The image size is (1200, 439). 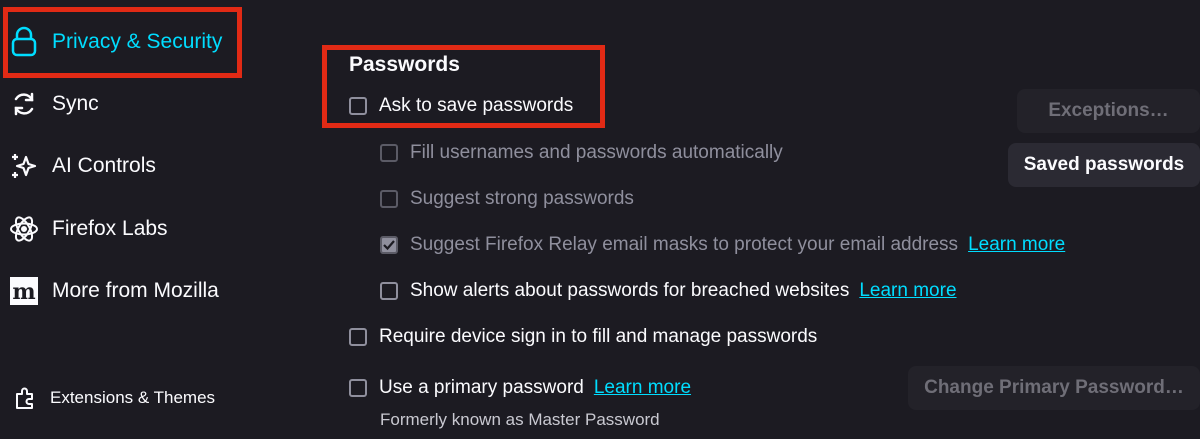 What do you see at coordinates (520, 419) in the screenshot?
I see `primary-password-note: Formerly known as Master Password` at bounding box center [520, 419].